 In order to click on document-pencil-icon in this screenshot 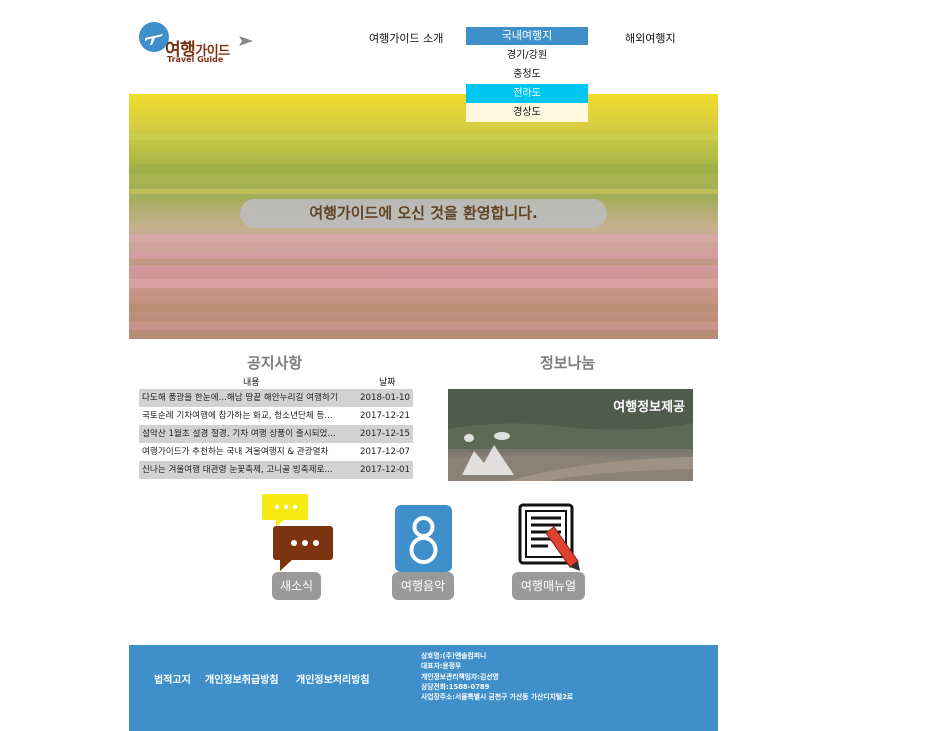, I will do `click(549, 537)`.